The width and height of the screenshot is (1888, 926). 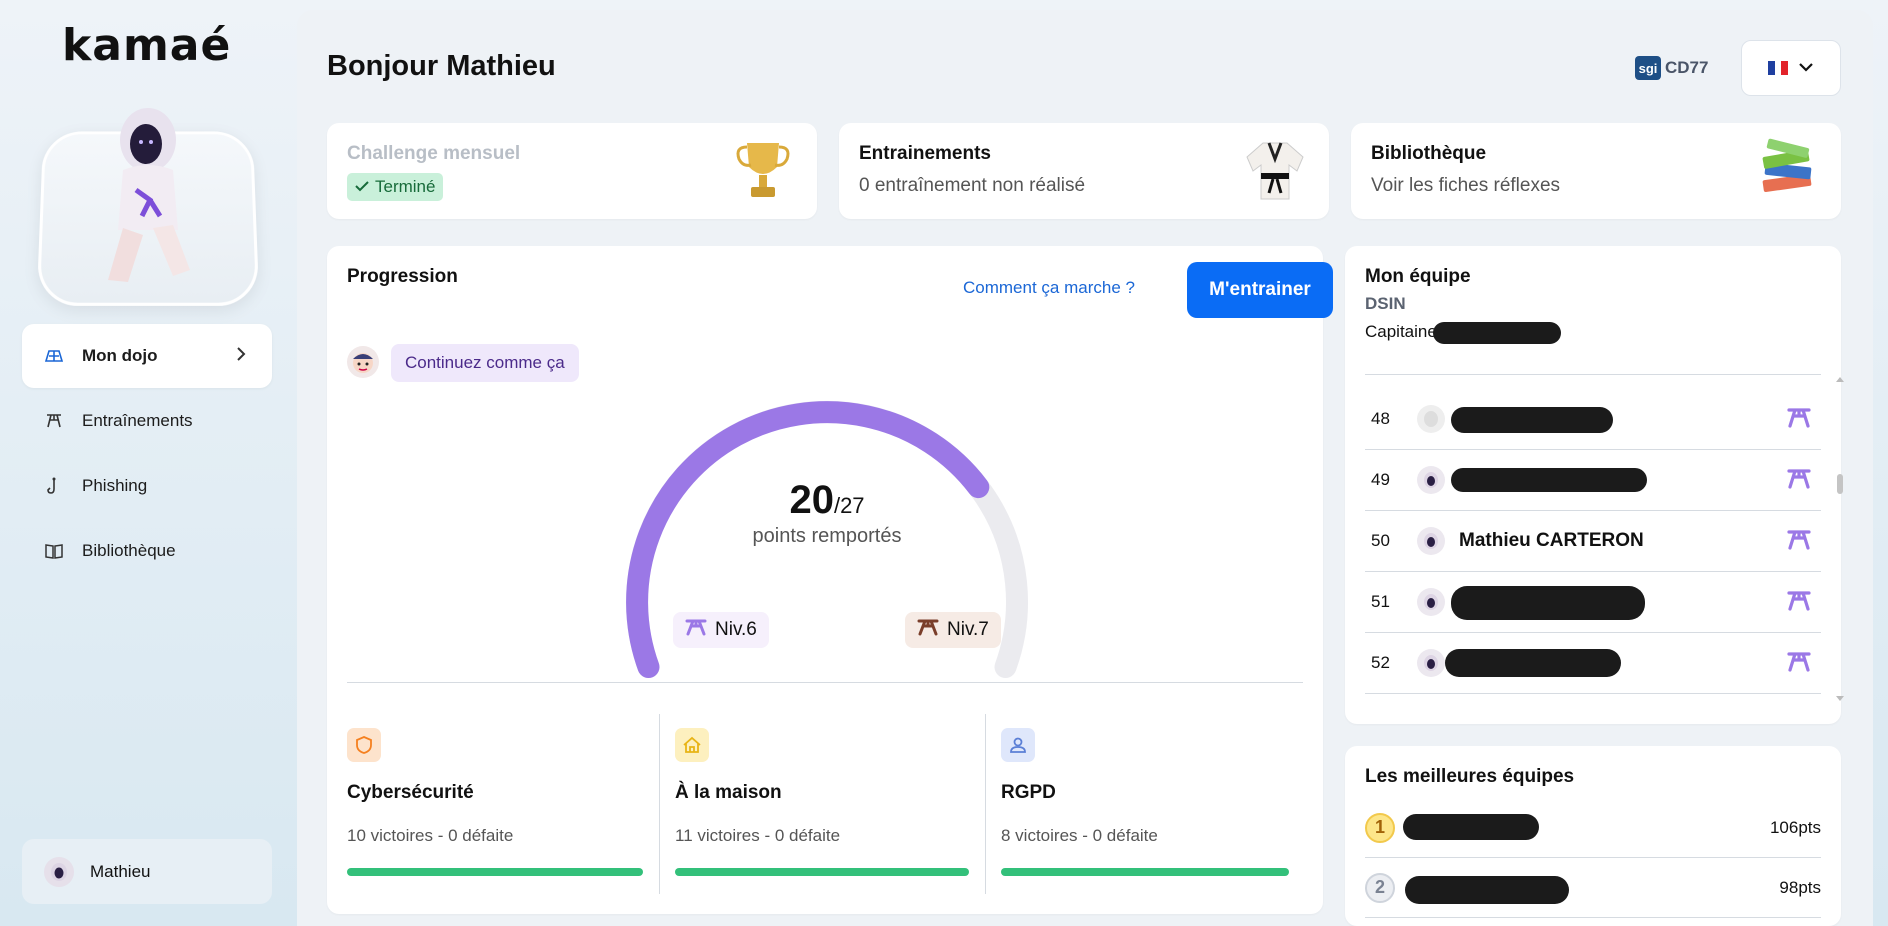 What do you see at coordinates (441, 66) in the screenshot?
I see `page-title: Bonjour Mathieu` at bounding box center [441, 66].